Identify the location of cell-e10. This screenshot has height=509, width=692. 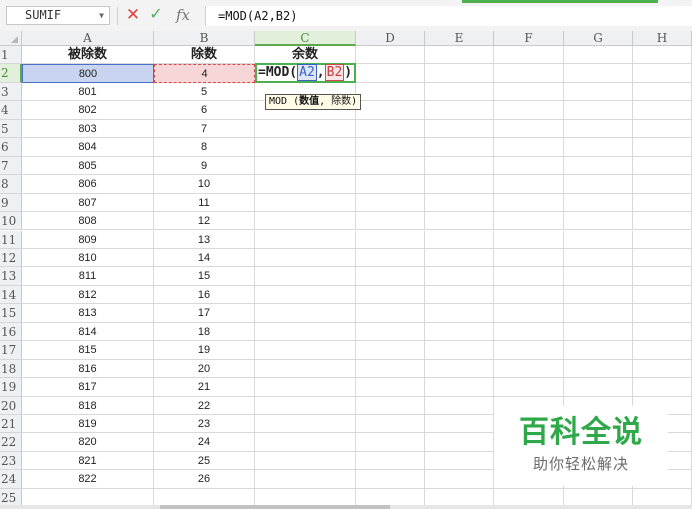
(459, 221).